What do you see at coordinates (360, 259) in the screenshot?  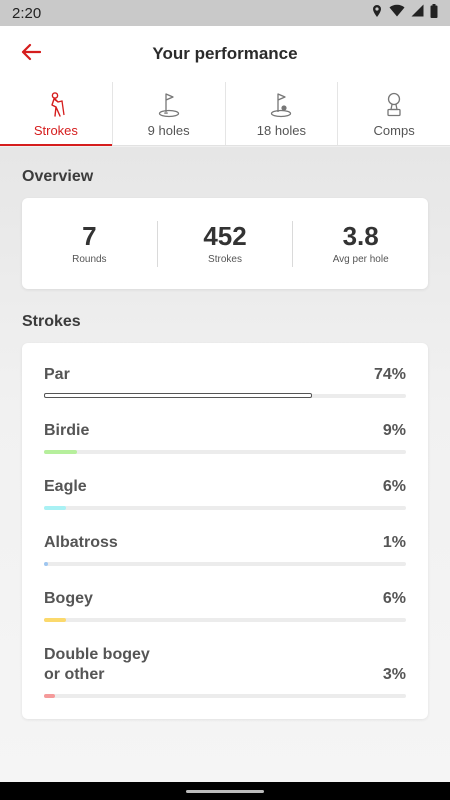 I see `stat-label: Avg per hole` at bounding box center [360, 259].